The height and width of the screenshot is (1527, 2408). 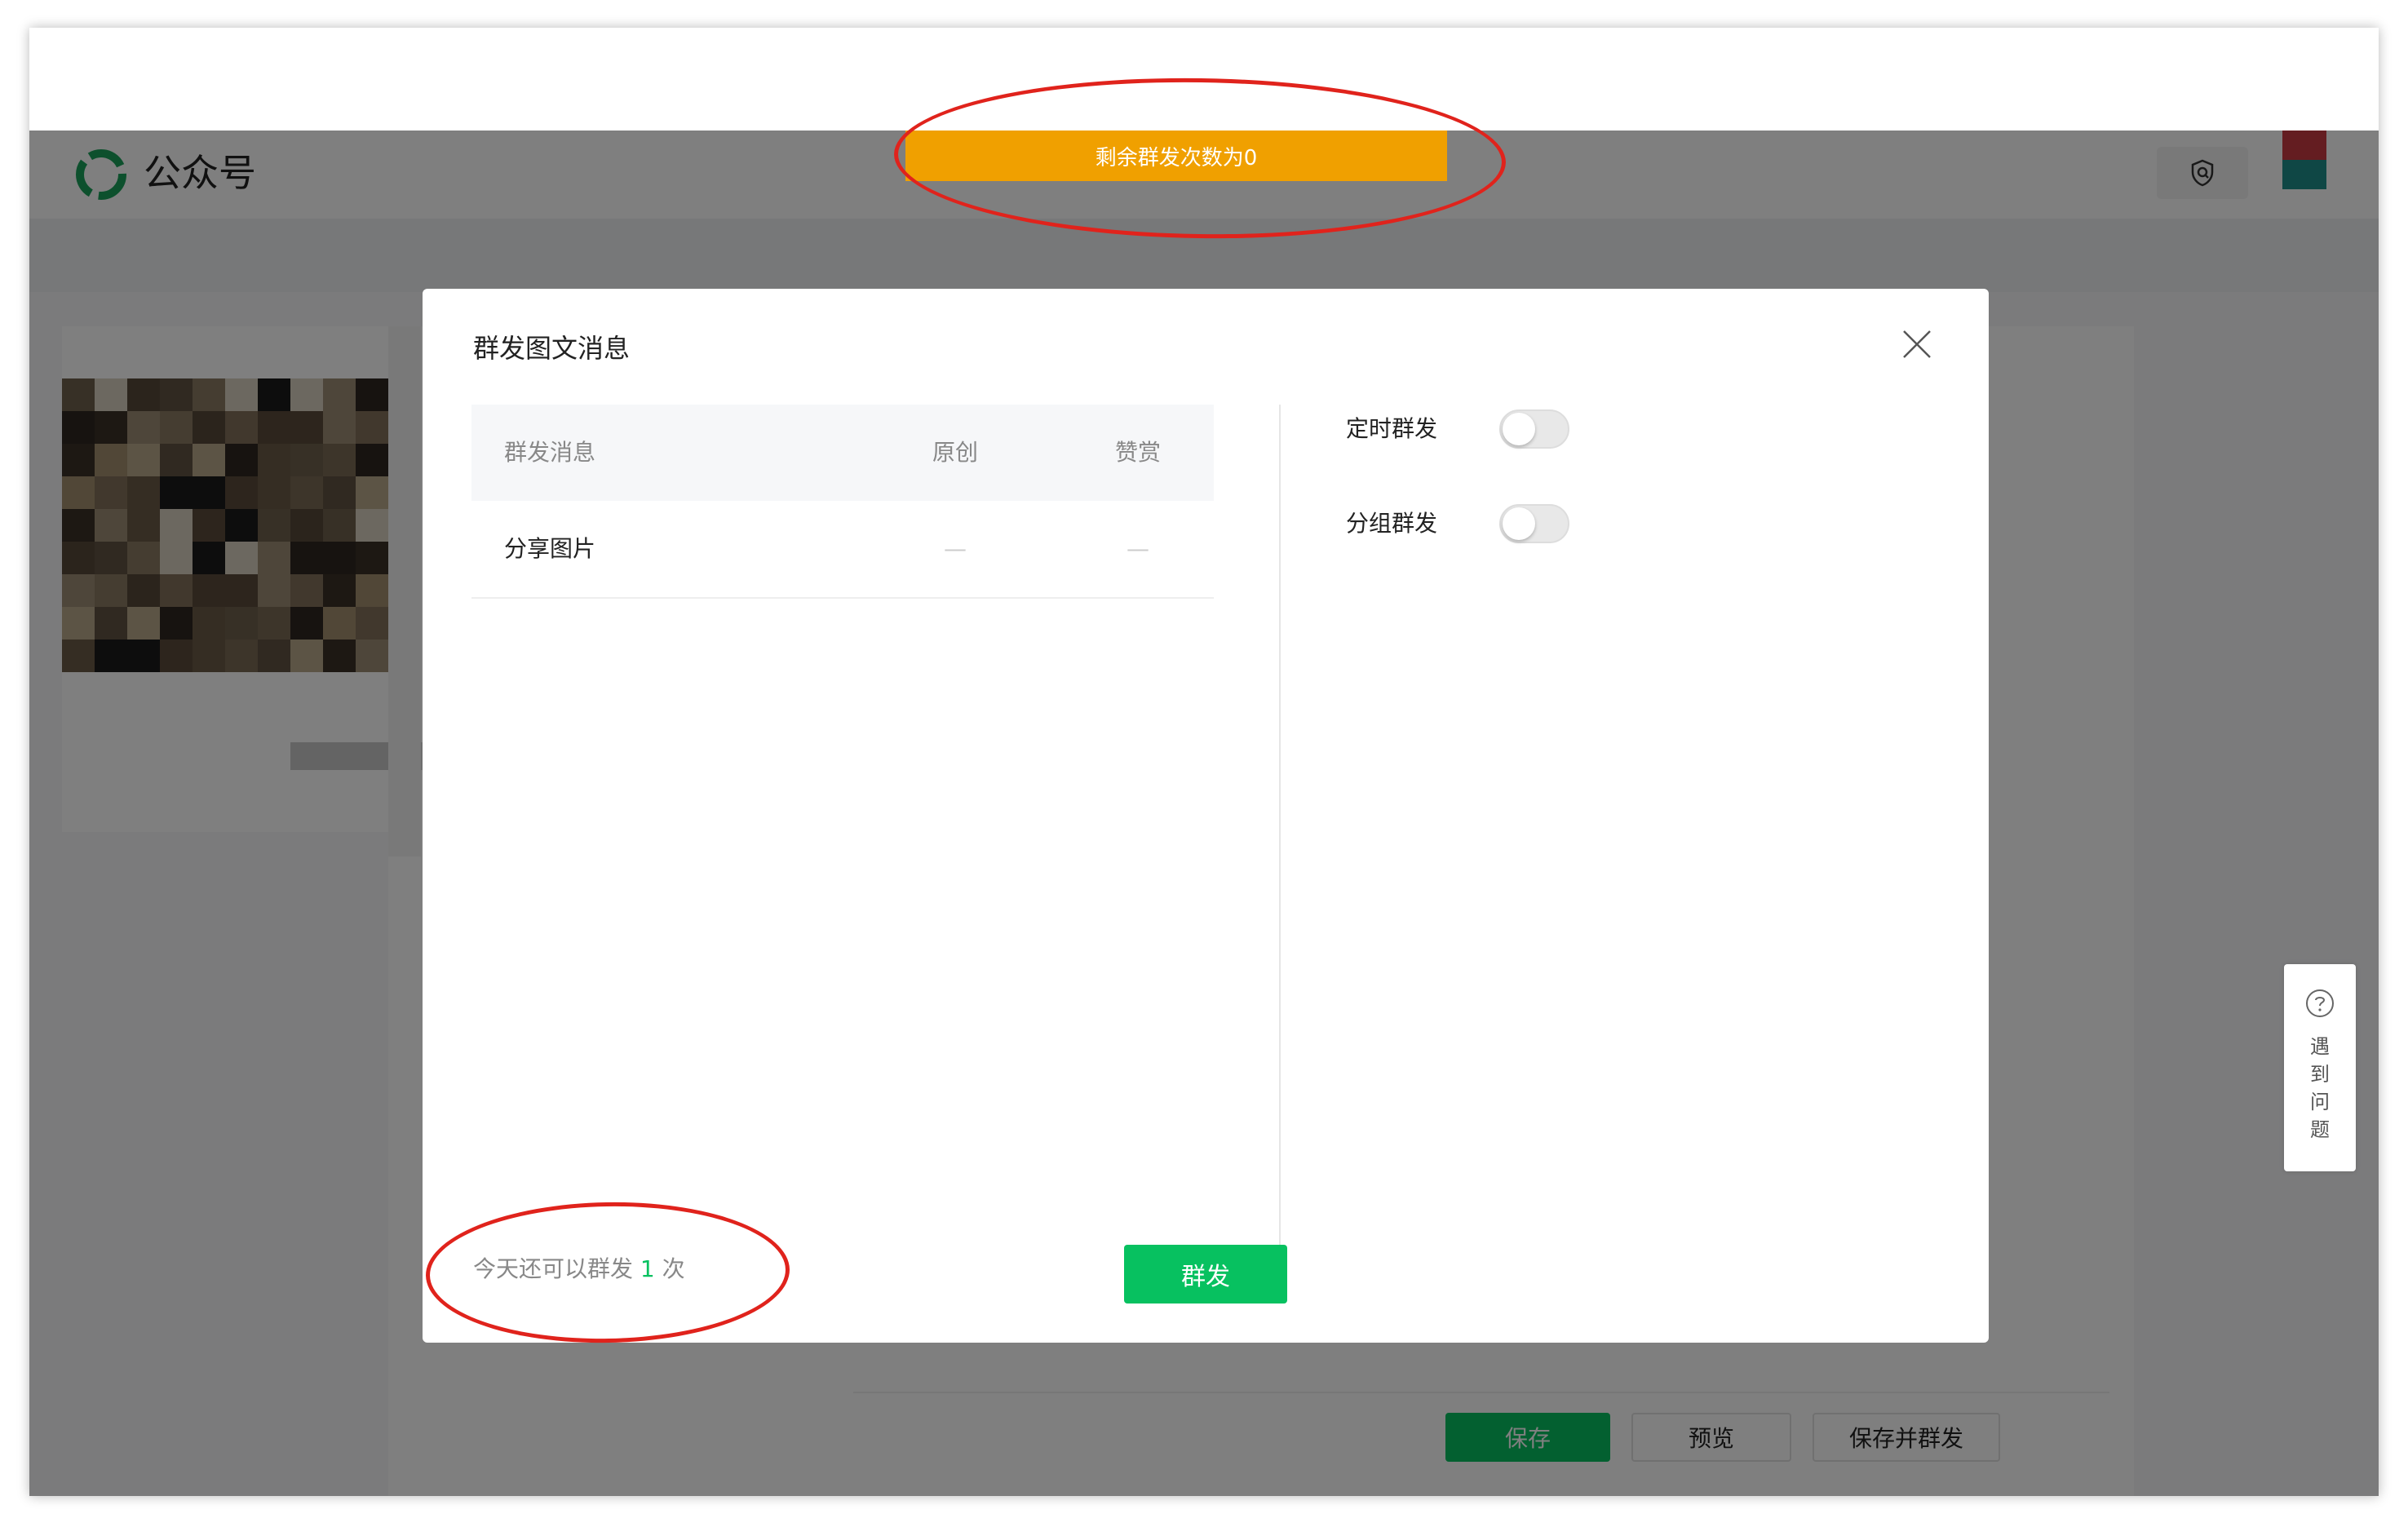 I want to click on table-row: 分享图片 — —, so click(x=842, y=550).